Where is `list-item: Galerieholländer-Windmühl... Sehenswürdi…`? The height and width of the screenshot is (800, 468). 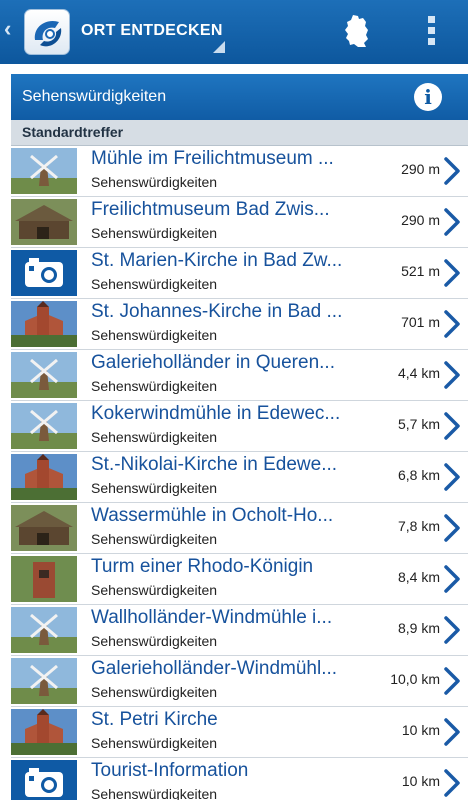
list-item: Galerieholländer-Windmühl... Sehenswürdi… is located at coordinates (239, 681).